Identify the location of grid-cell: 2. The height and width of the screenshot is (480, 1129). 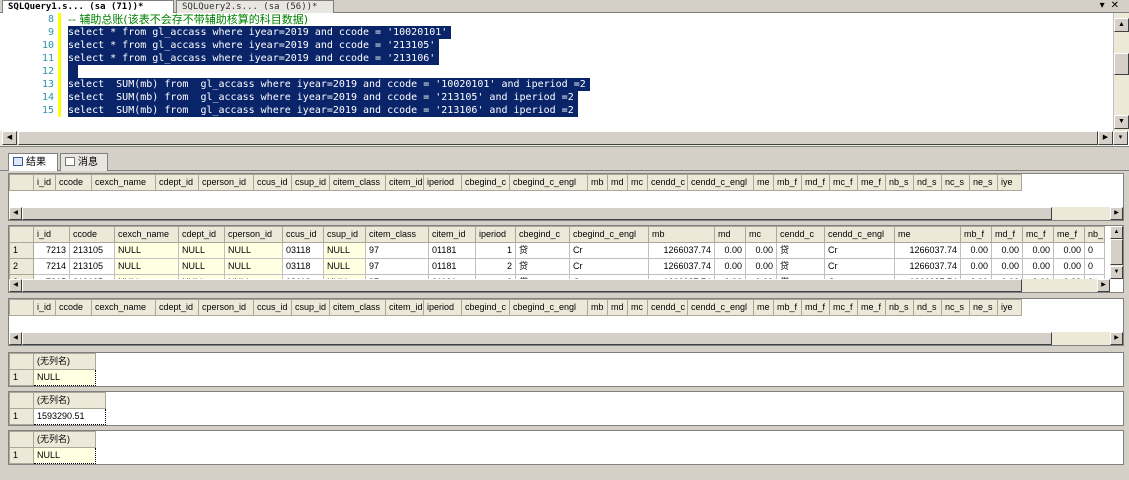
(495, 266).